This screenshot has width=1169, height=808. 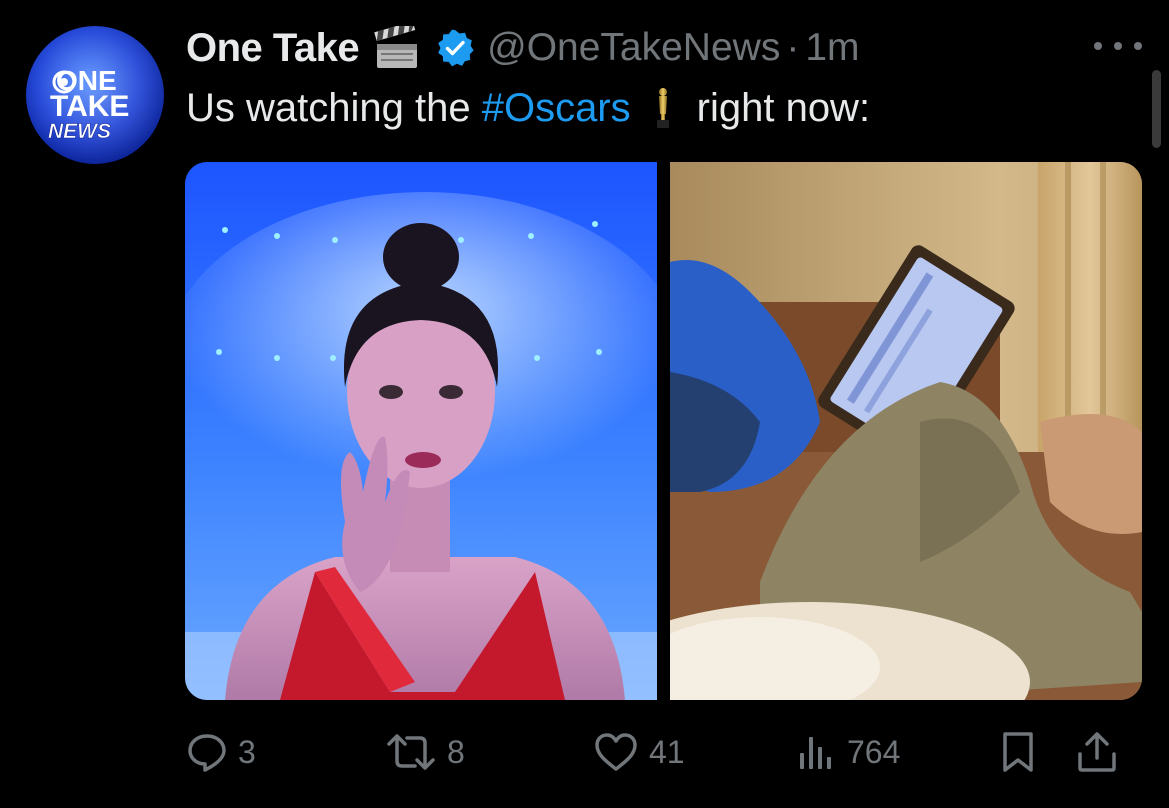 I want to click on like-button: 41, so click(x=639, y=752).